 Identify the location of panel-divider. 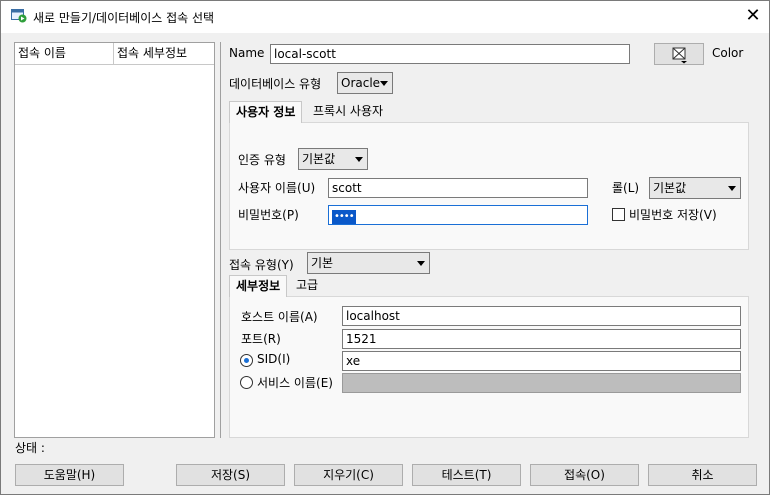
(220, 240).